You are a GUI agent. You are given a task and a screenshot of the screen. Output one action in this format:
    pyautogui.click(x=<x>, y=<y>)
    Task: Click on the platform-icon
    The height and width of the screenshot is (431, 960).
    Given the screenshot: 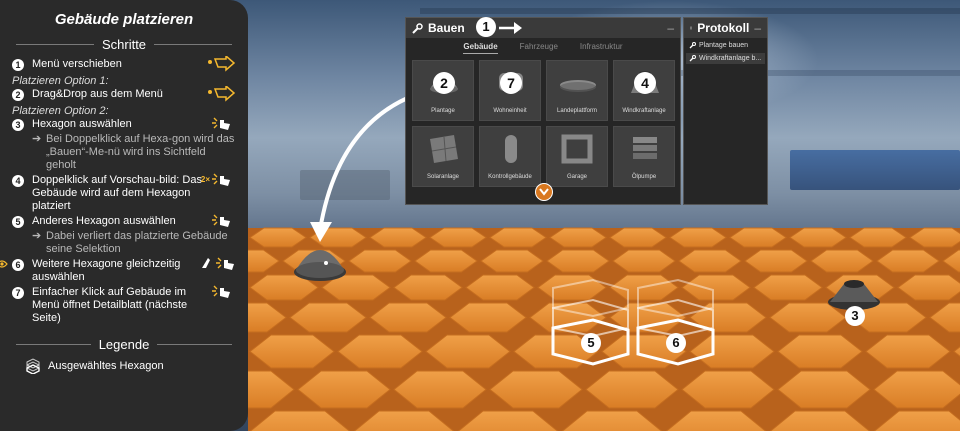 What is the action you would take?
    pyautogui.click(x=578, y=86)
    